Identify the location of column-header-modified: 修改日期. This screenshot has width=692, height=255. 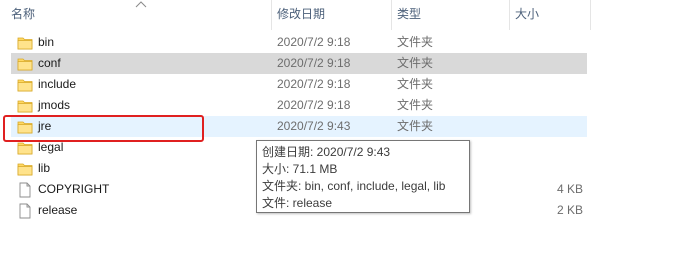
(332, 15).